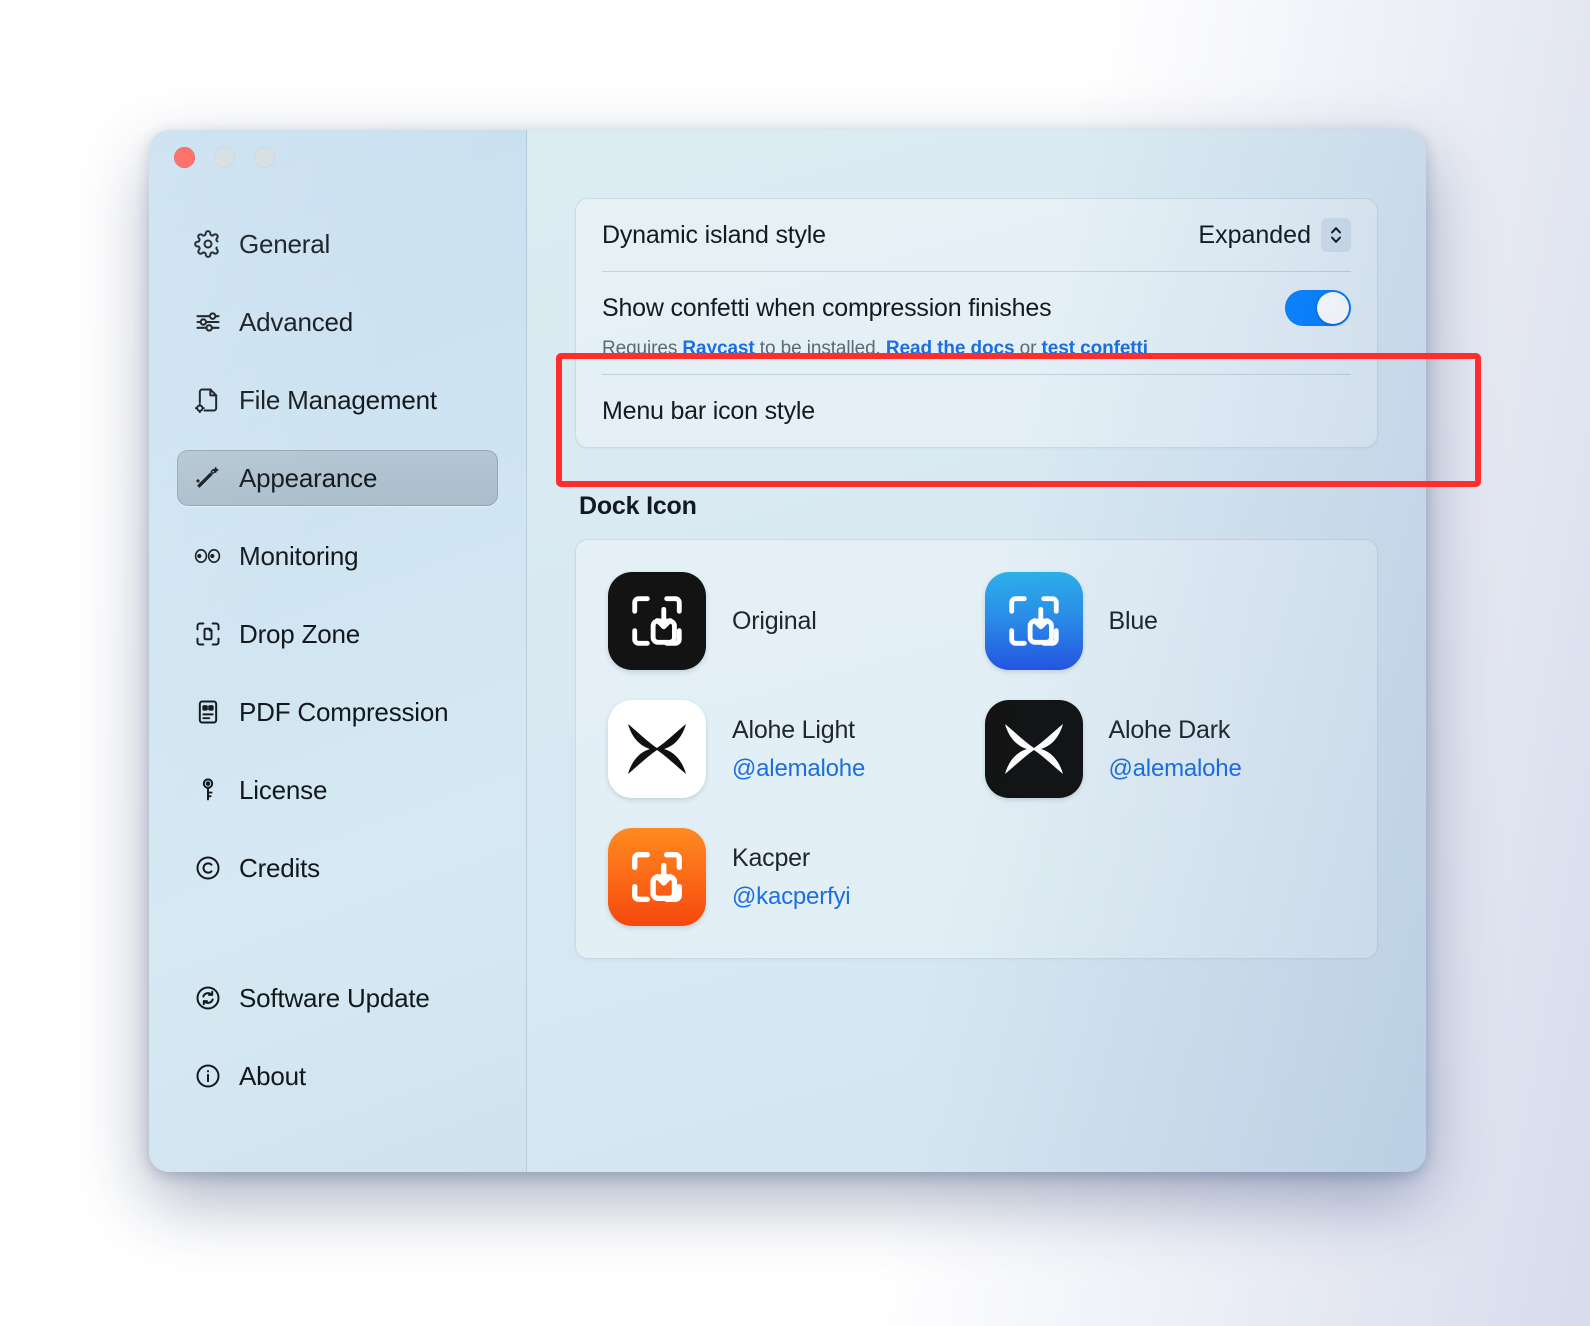 Image resolution: width=1590 pixels, height=1326 pixels. I want to click on document-icon, so click(208, 712).